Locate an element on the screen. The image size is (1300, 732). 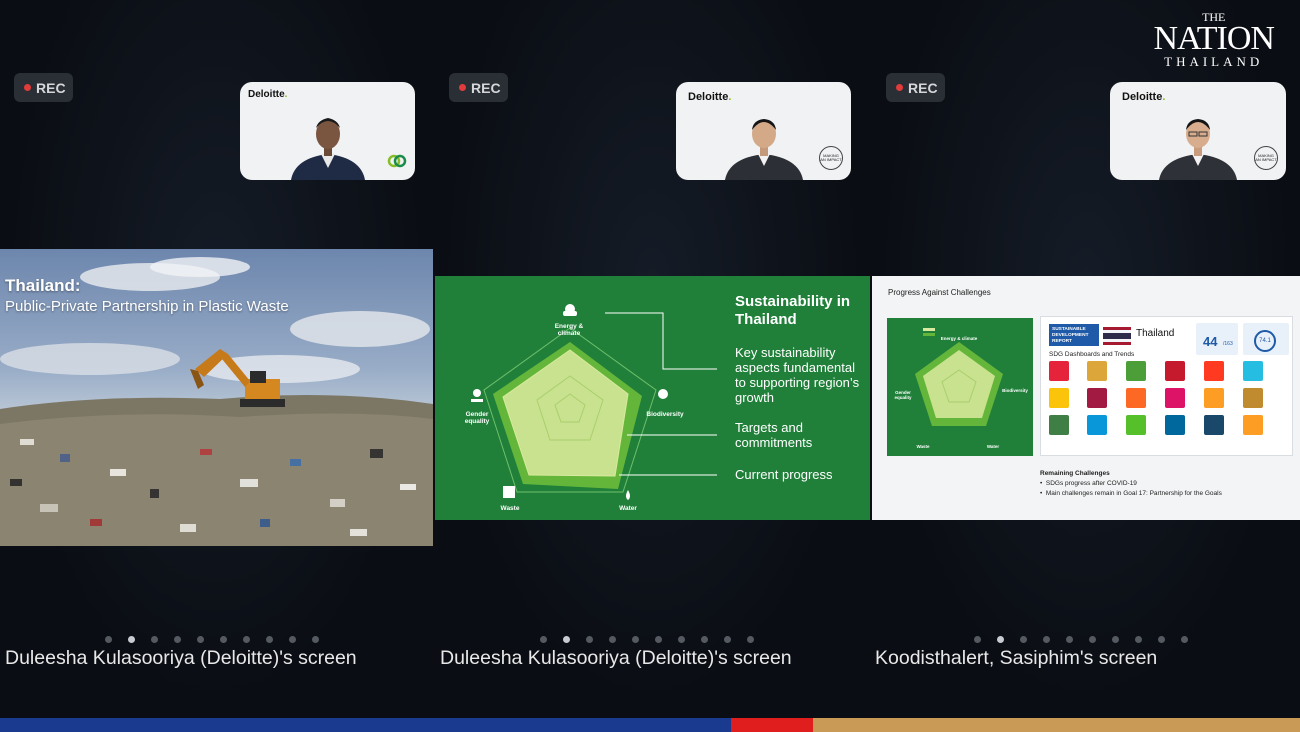
thailand-flag-icon is located at coordinates (1117, 336).